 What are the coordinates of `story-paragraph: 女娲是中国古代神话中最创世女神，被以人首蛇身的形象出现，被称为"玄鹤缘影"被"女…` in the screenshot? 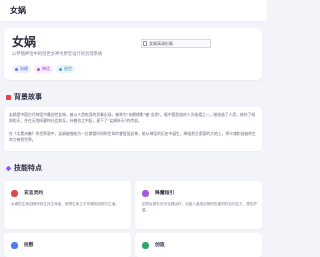 It's located at (132, 117).